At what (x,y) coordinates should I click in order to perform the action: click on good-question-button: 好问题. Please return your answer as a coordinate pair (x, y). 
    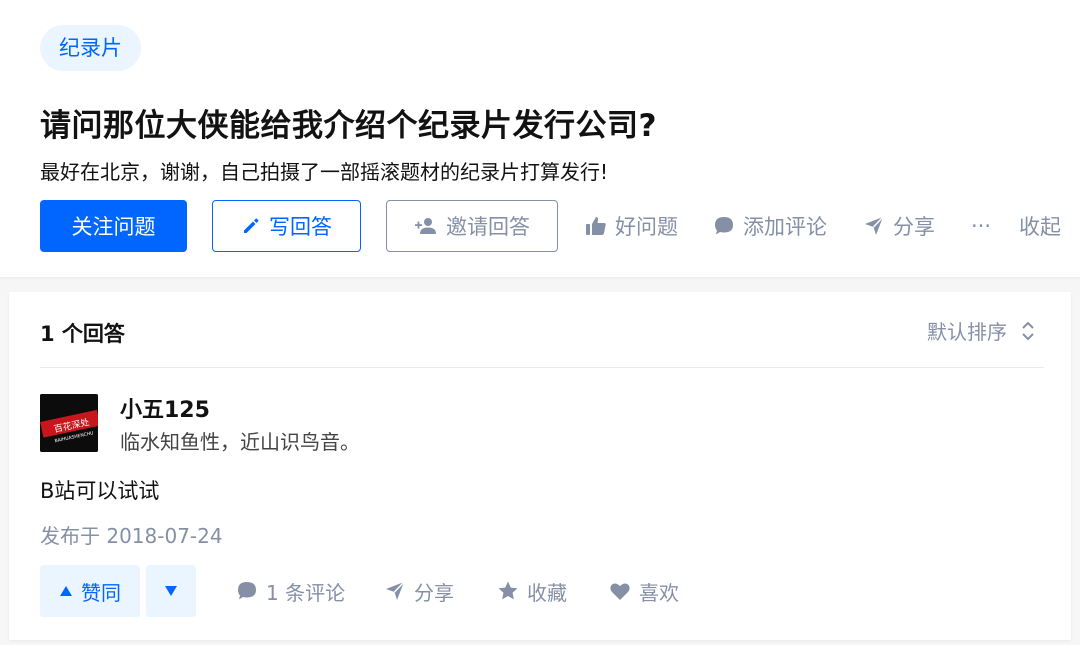
    Looking at the image, I should click on (631, 226).